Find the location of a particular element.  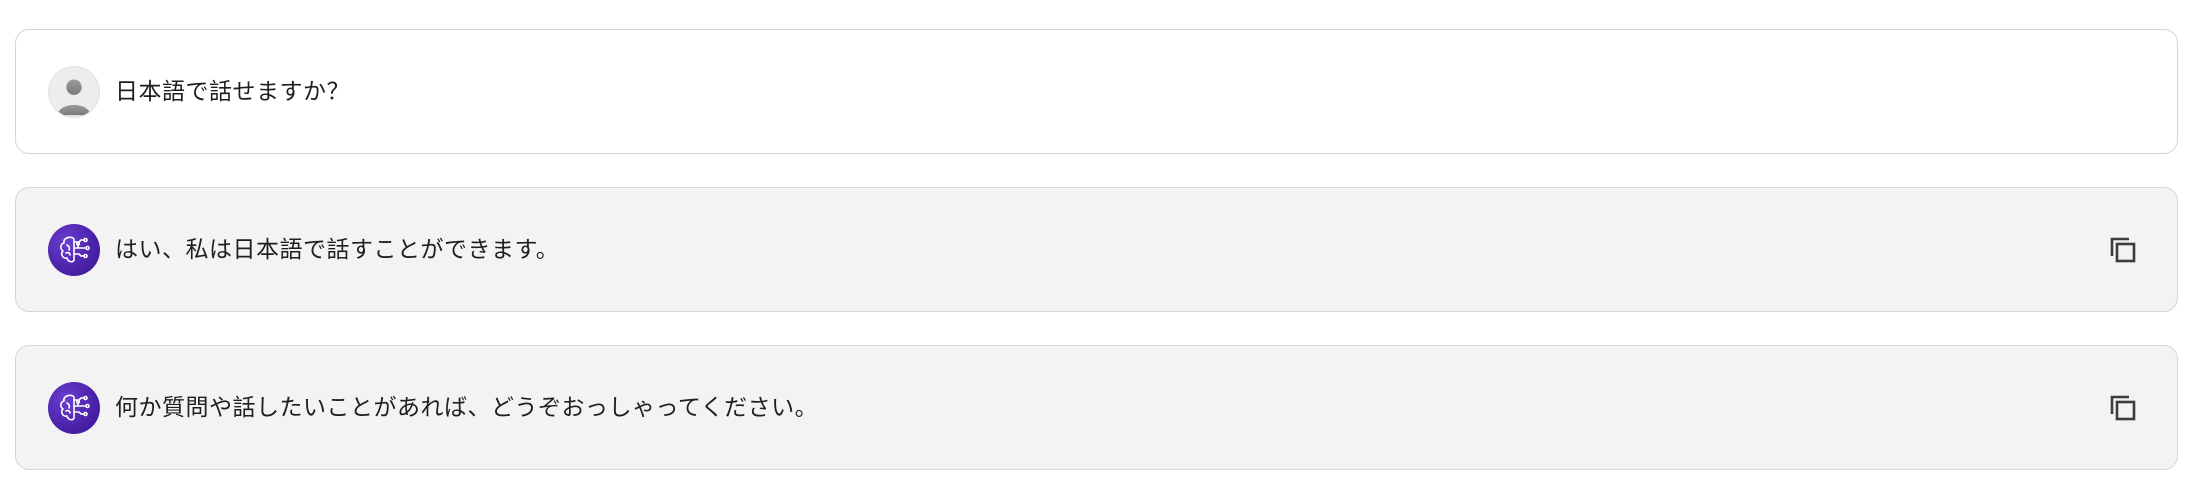

message-text: 日本語で話せますか？ is located at coordinates (232, 91).